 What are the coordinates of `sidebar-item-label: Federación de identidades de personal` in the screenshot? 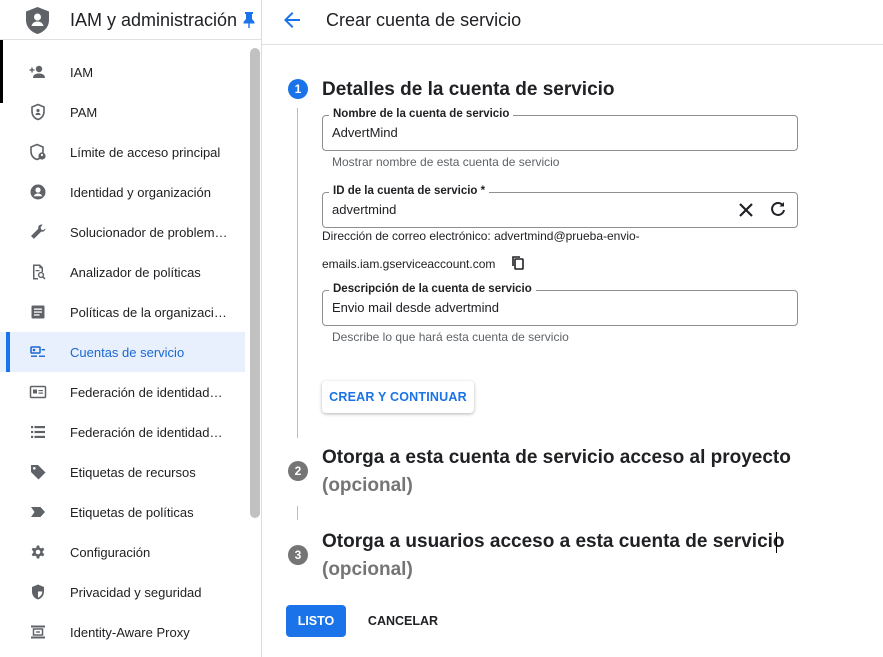 It's located at (149, 432).